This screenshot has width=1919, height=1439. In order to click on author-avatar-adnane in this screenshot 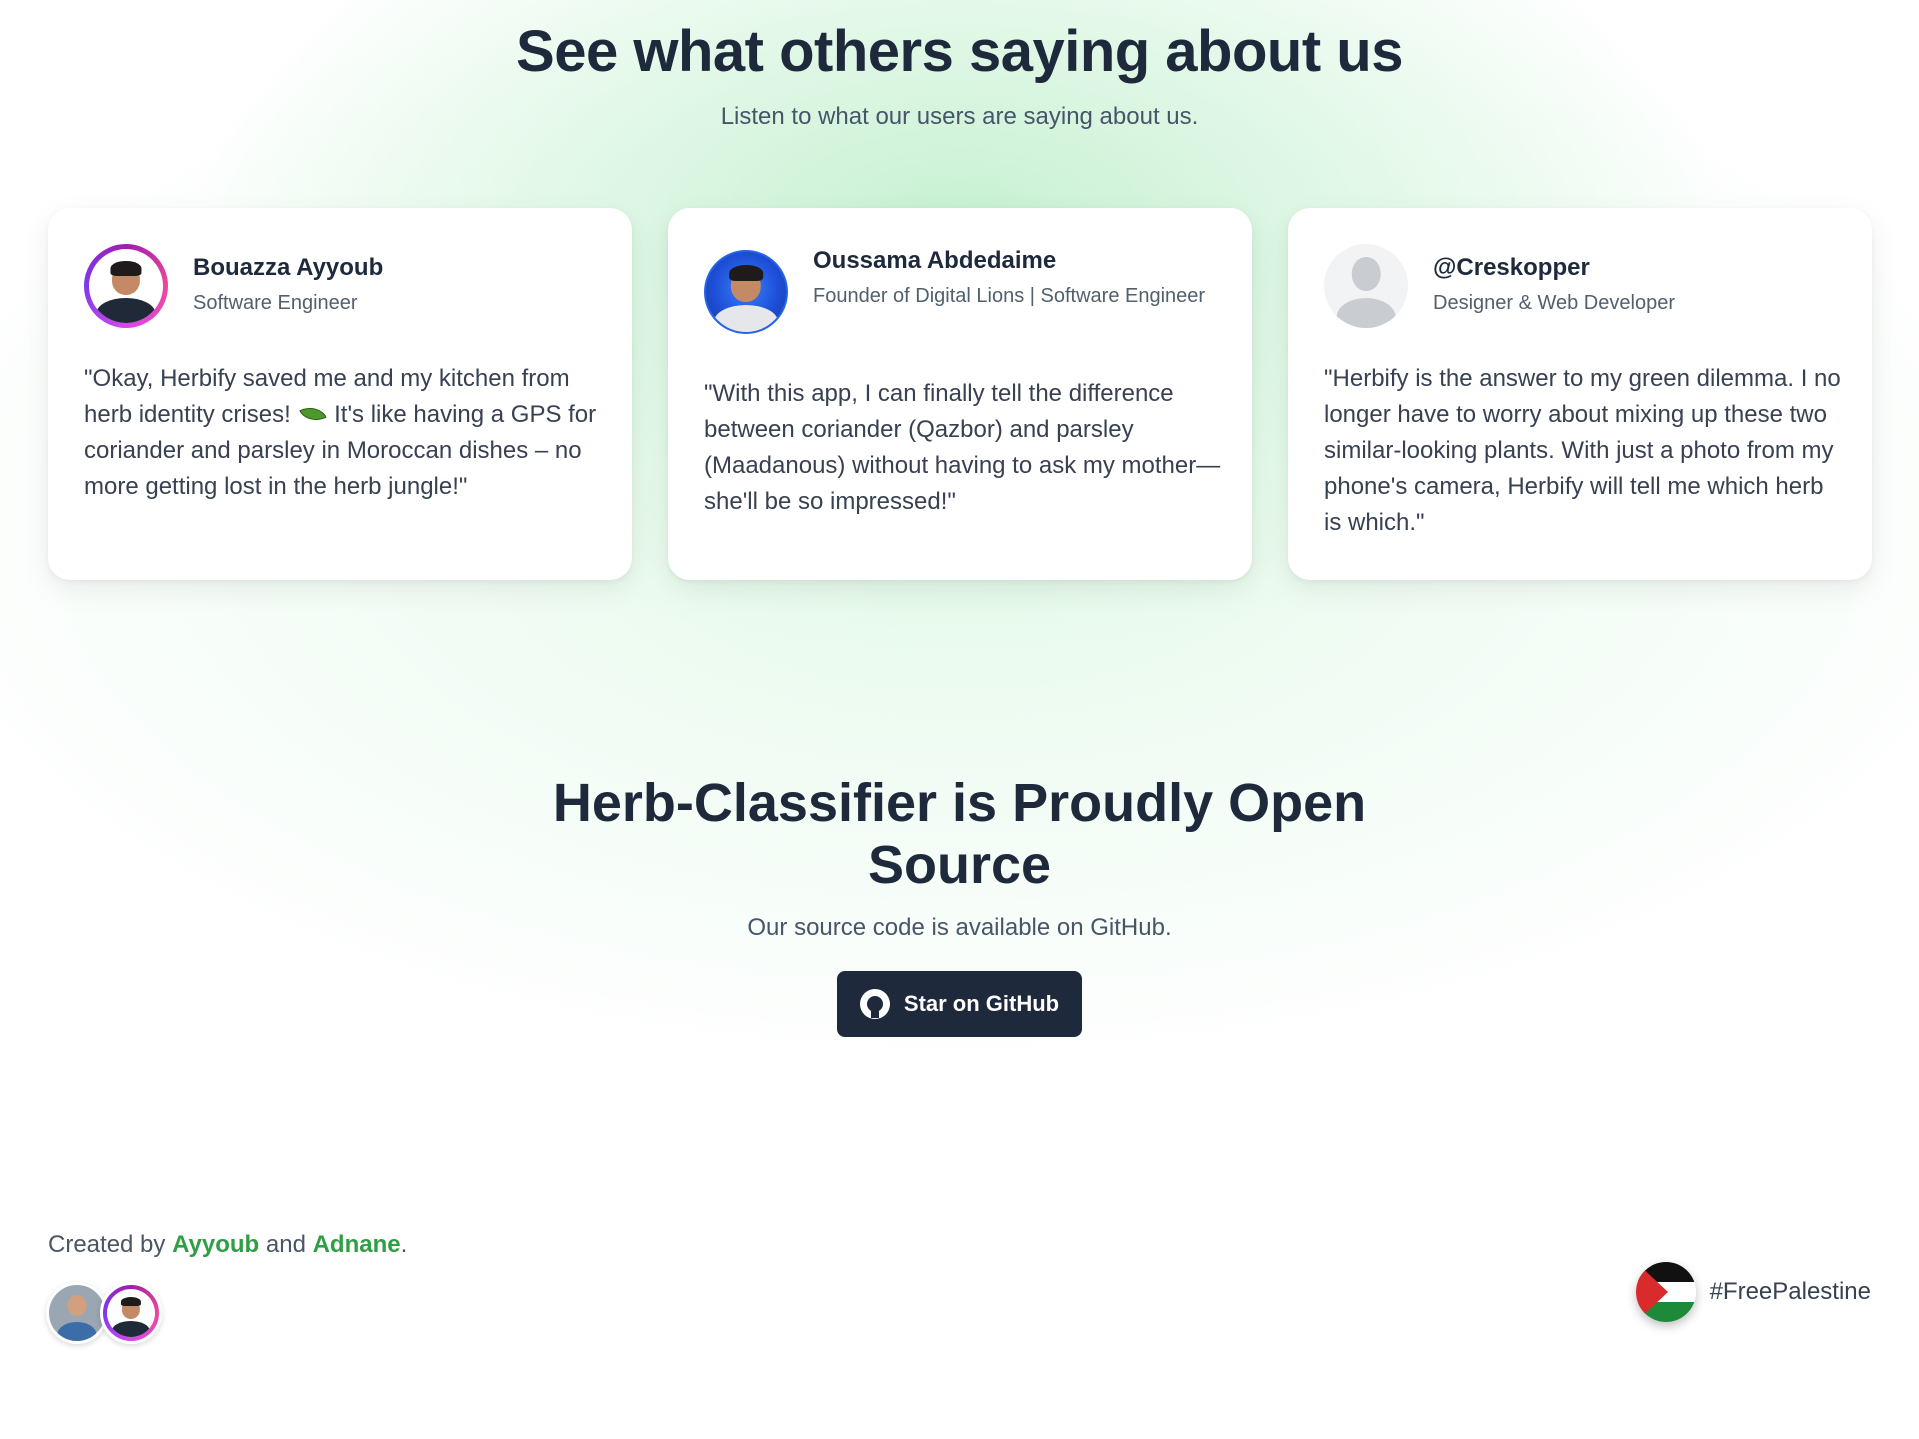, I will do `click(77, 1313)`.